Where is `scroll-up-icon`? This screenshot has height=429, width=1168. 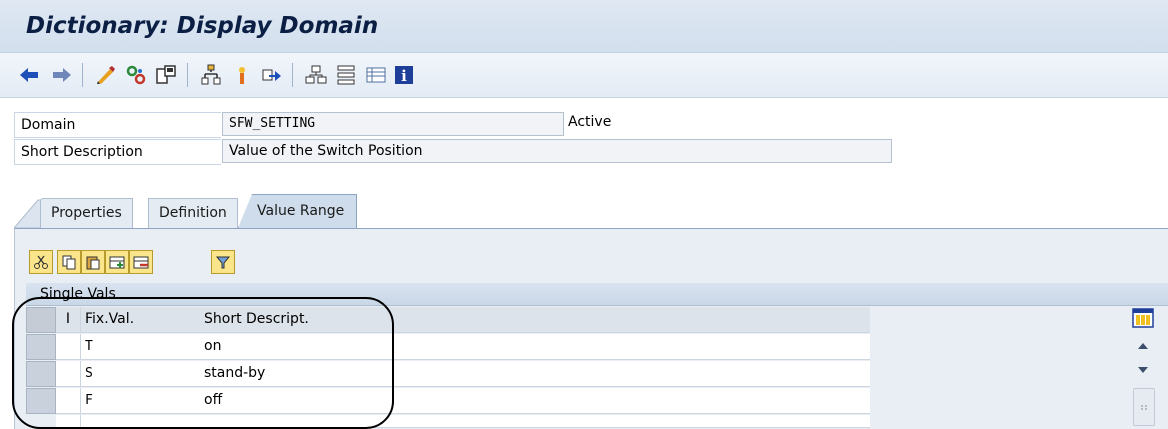
scroll-up-icon is located at coordinates (1143, 346).